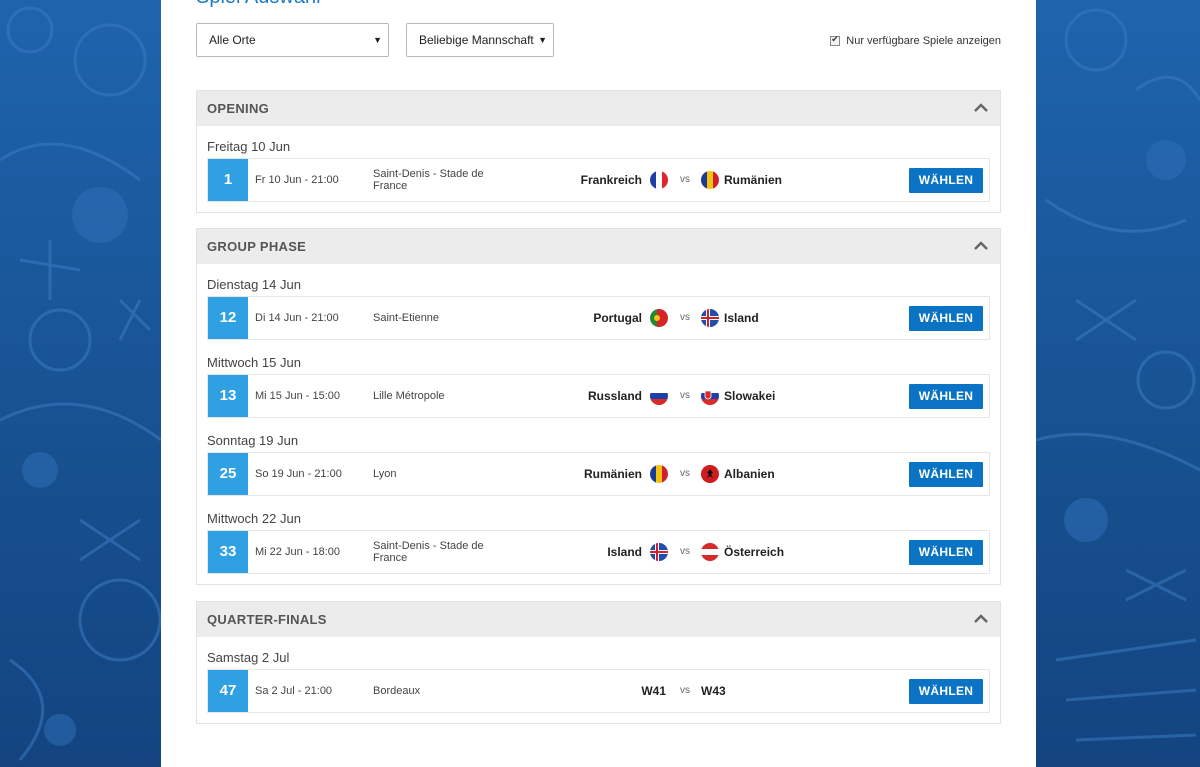  Describe the element at coordinates (257, 246) in the screenshot. I see `section-title: GROUP PHASE` at that location.